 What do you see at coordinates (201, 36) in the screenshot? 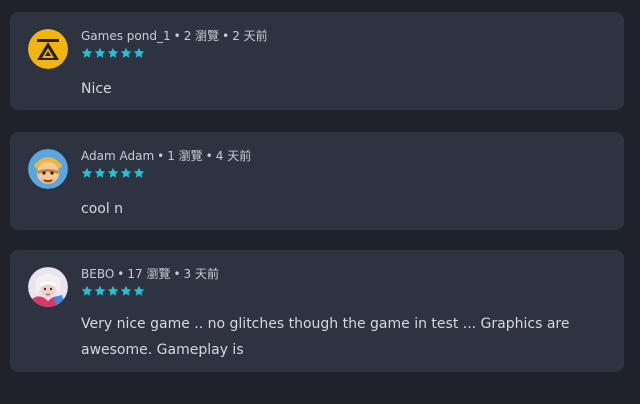
I see `view-count: 2 瀏覽` at bounding box center [201, 36].